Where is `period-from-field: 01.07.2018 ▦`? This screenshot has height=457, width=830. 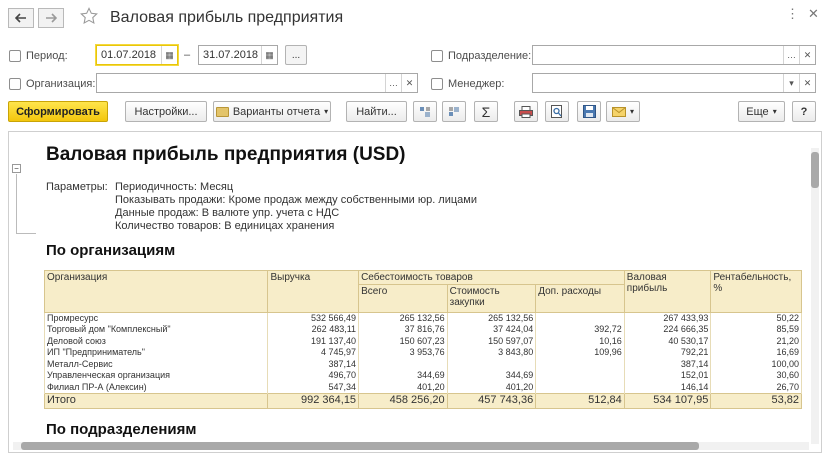 period-from-field: 01.07.2018 ▦ is located at coordinates (137, 55).